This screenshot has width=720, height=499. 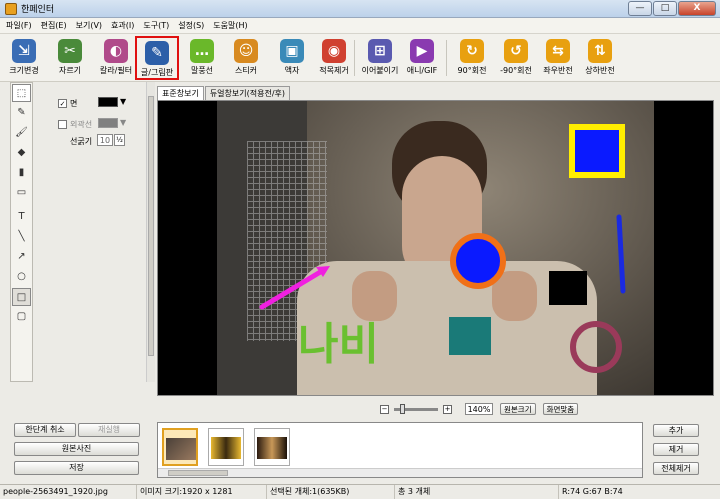 I want to click on toolbar-button-rotate-cw: ↻ 90°회전, so click(x=472, y=58).